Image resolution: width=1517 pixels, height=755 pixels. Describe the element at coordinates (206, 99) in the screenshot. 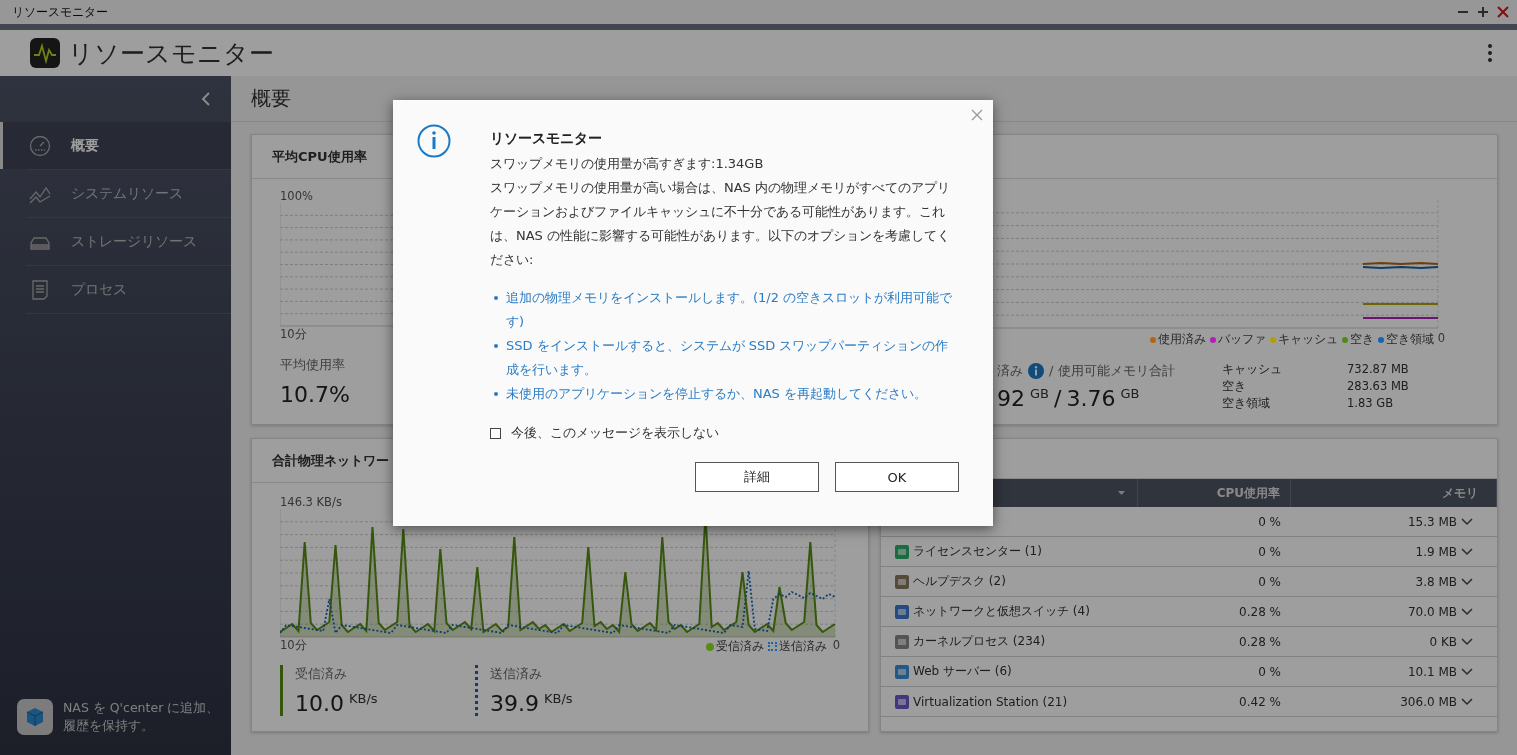

I see `collapse-icon` at that location.